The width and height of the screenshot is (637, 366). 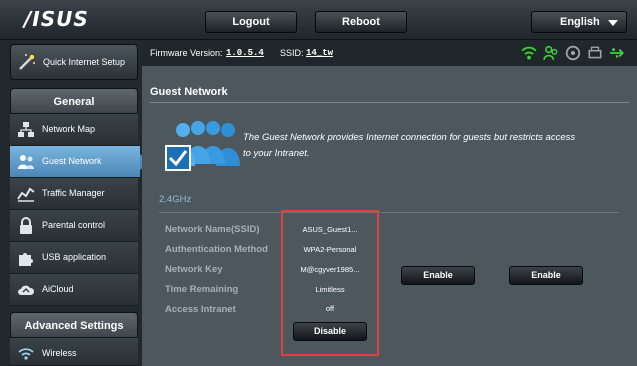 I want to click on clients-status-icon, so click(x=551, y=53).